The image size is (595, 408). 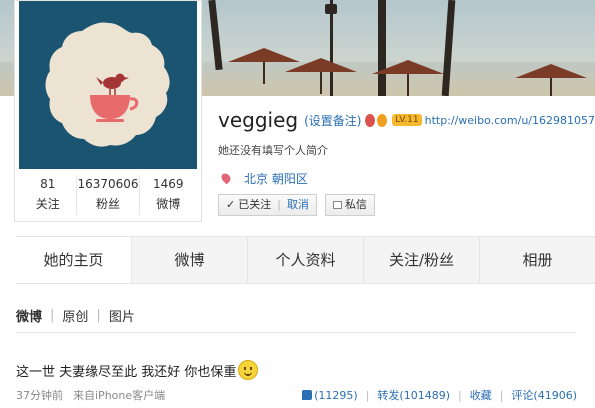 I want to click on unfollow-link: 取消, so click(x=298, y=205).